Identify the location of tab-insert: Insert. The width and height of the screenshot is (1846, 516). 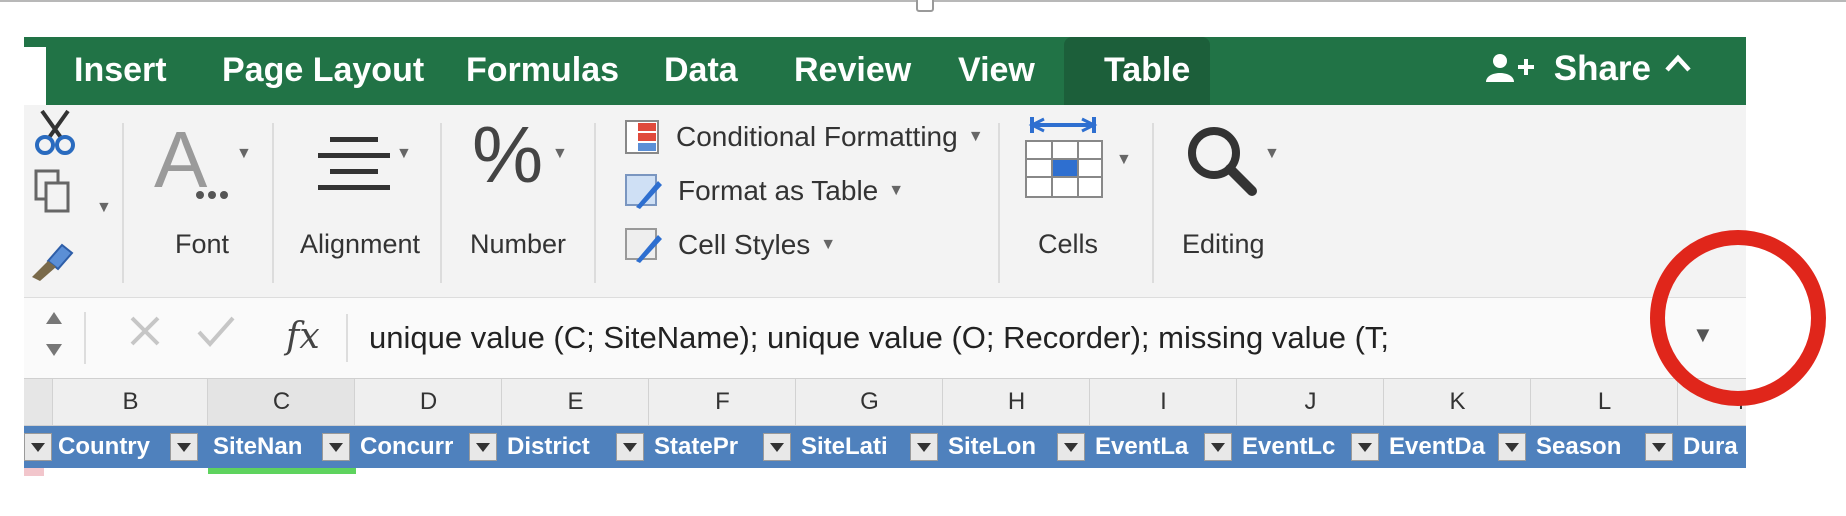
(120, 70).